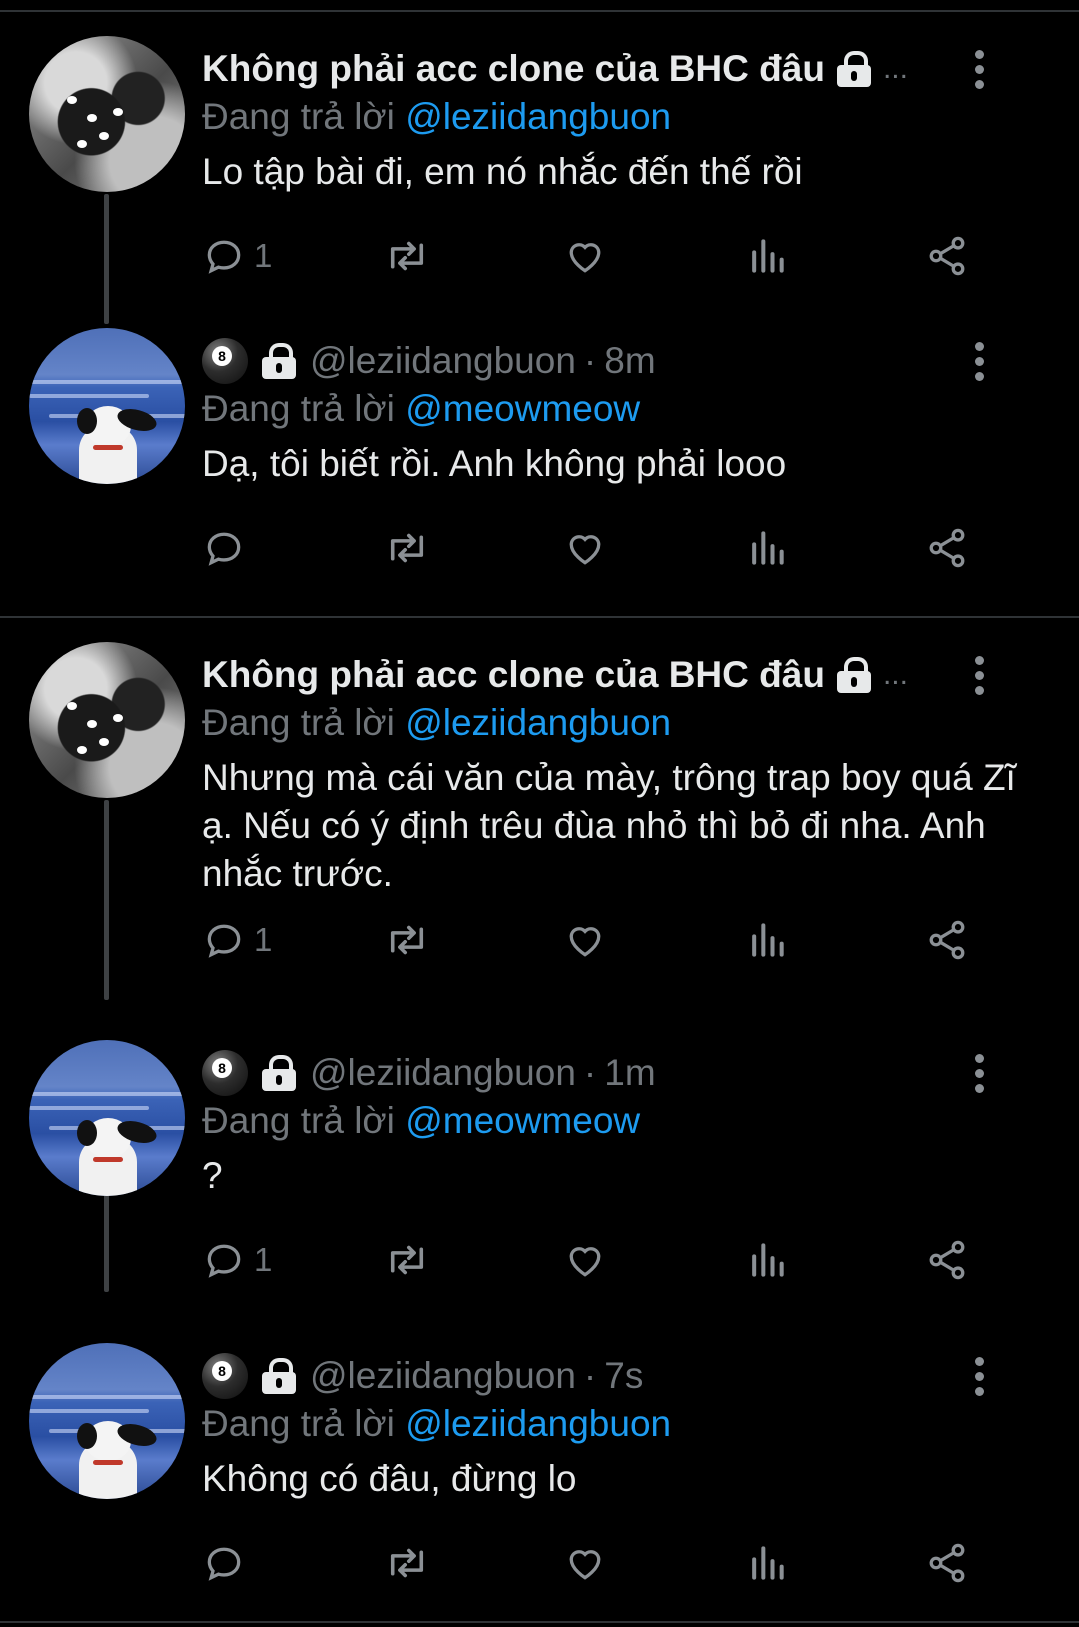 Image resolution: width=1079 pixels, height=1627 pixels. I want to click on tweet-header: 8 @leziidangbuon · 7s, so click(422, 1376).